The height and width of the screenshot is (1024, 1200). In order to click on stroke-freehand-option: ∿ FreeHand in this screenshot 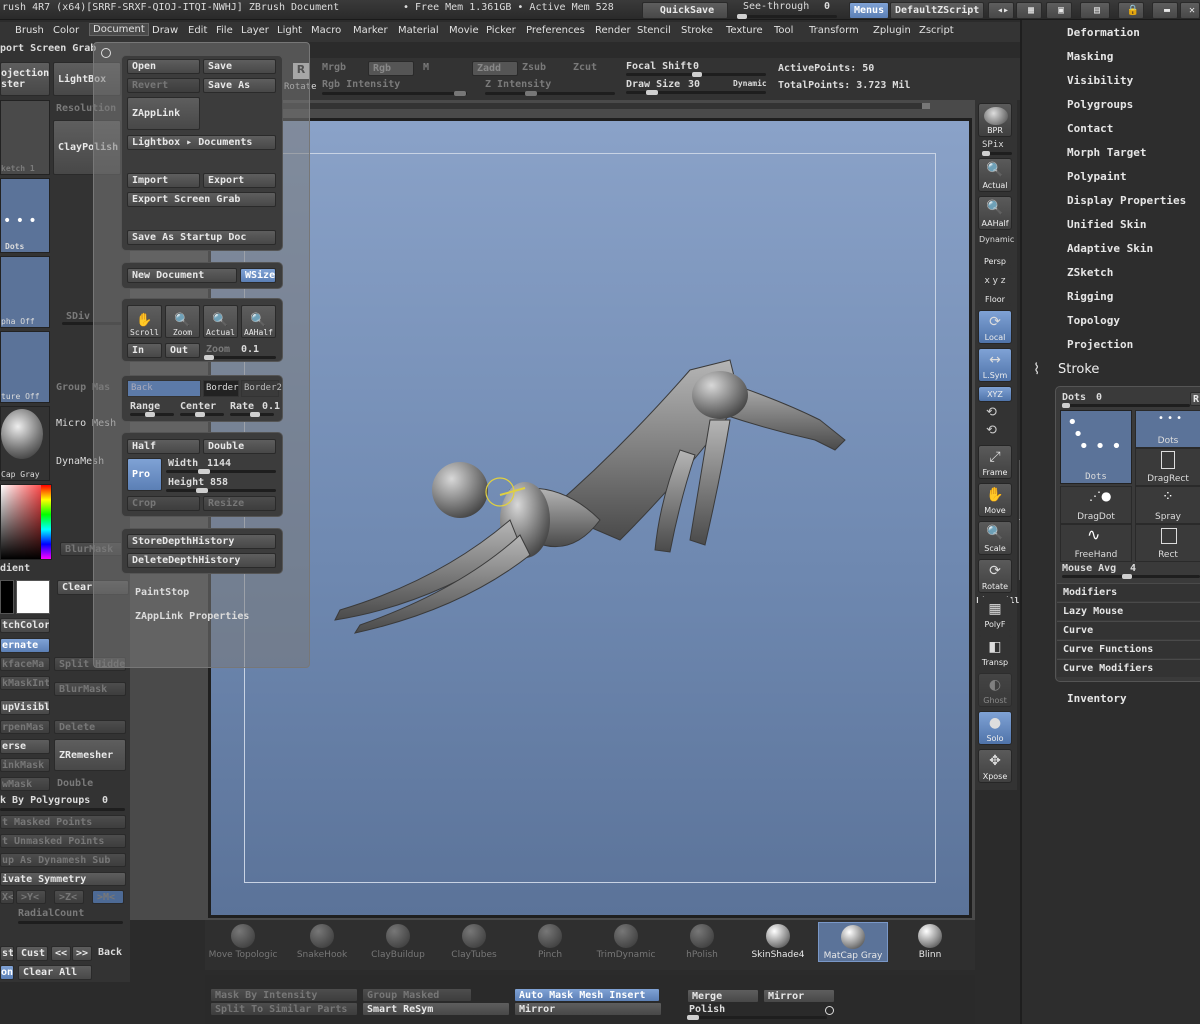, I will do `click(1096, 543)`.